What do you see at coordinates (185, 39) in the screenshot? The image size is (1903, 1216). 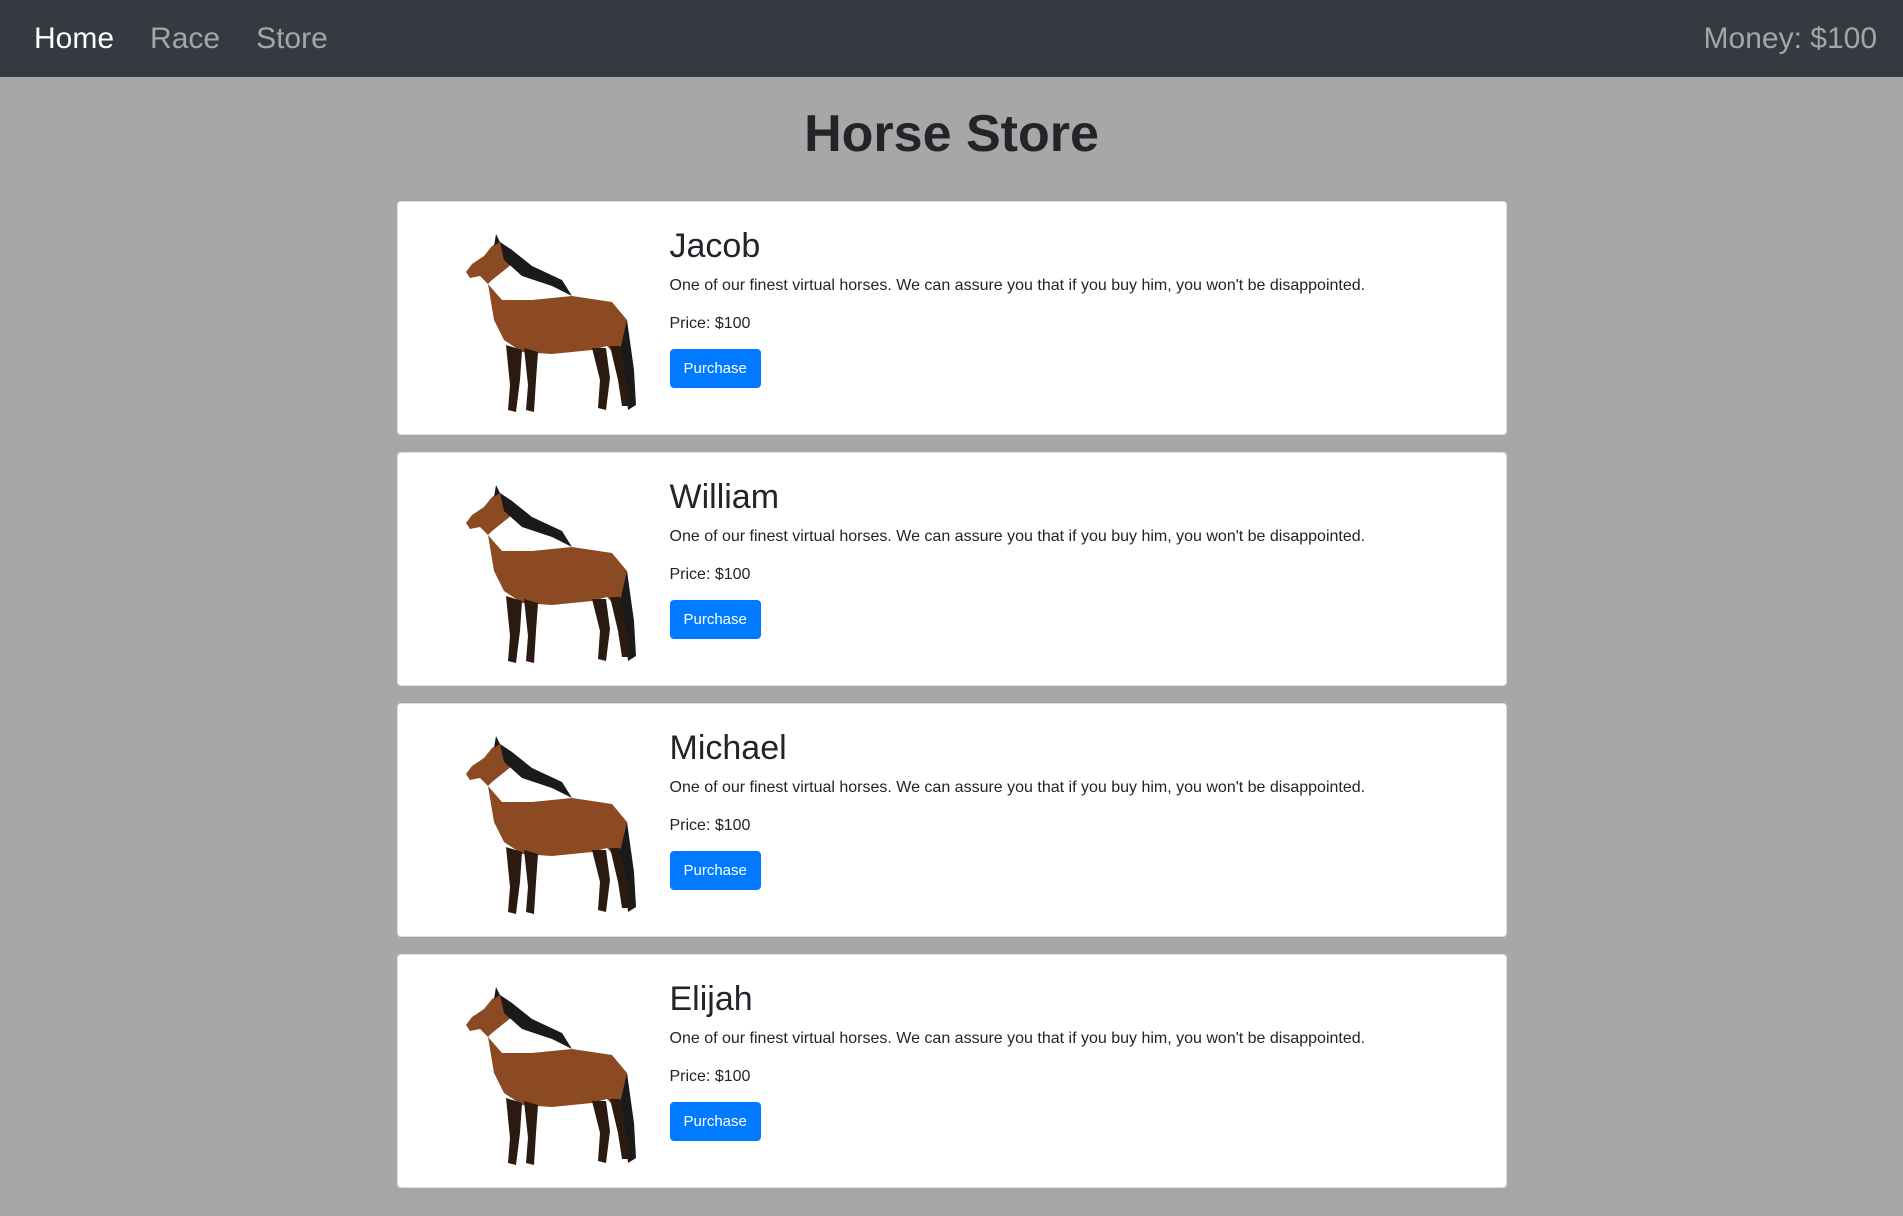 I see `nav-race-link: Race` at bounding box center [185, 39].